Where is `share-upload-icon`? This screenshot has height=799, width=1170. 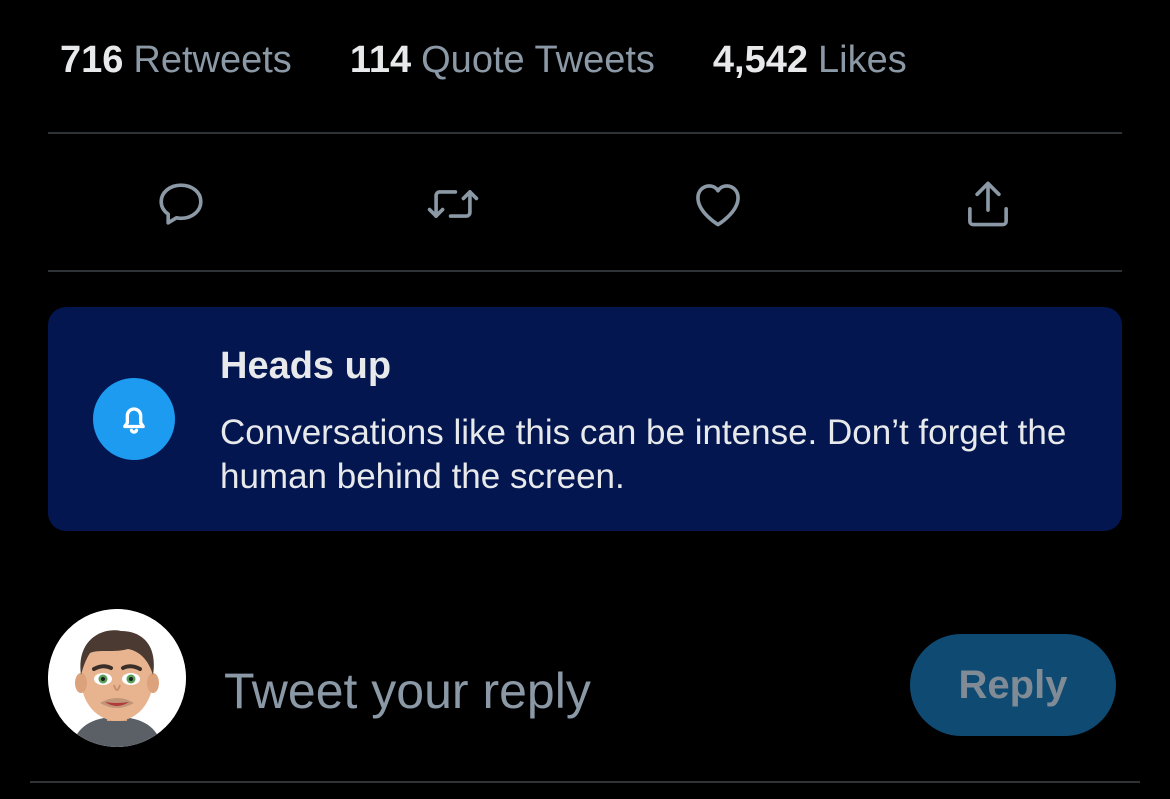
share-upload-icon is located at coordinates (988, 204).